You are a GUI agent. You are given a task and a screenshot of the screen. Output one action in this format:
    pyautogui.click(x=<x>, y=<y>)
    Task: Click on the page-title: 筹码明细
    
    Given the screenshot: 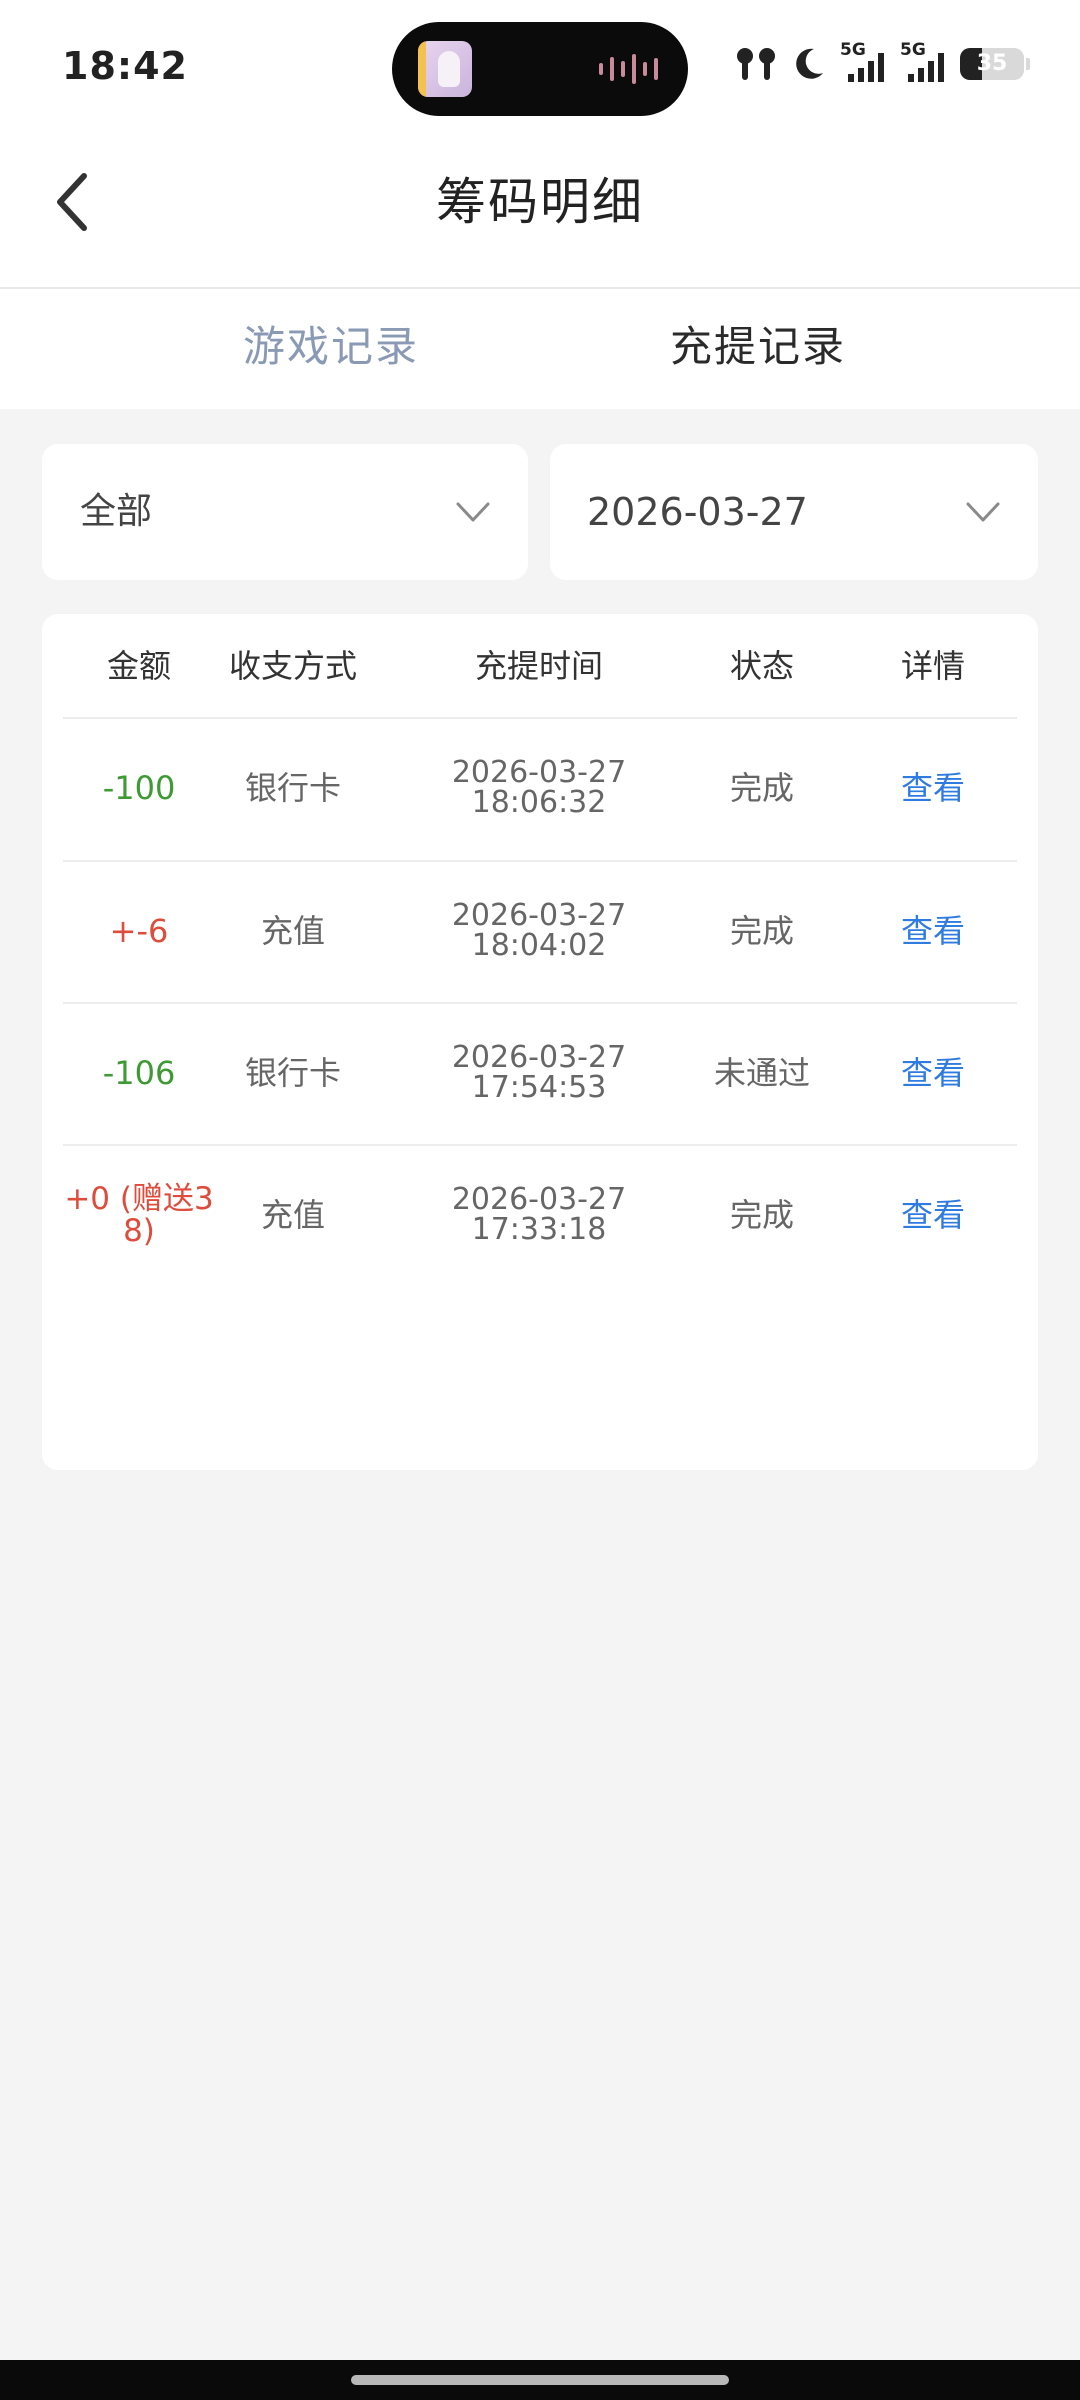 What is the action you would take?
    pyautogui.click(x=540, y=202)
    